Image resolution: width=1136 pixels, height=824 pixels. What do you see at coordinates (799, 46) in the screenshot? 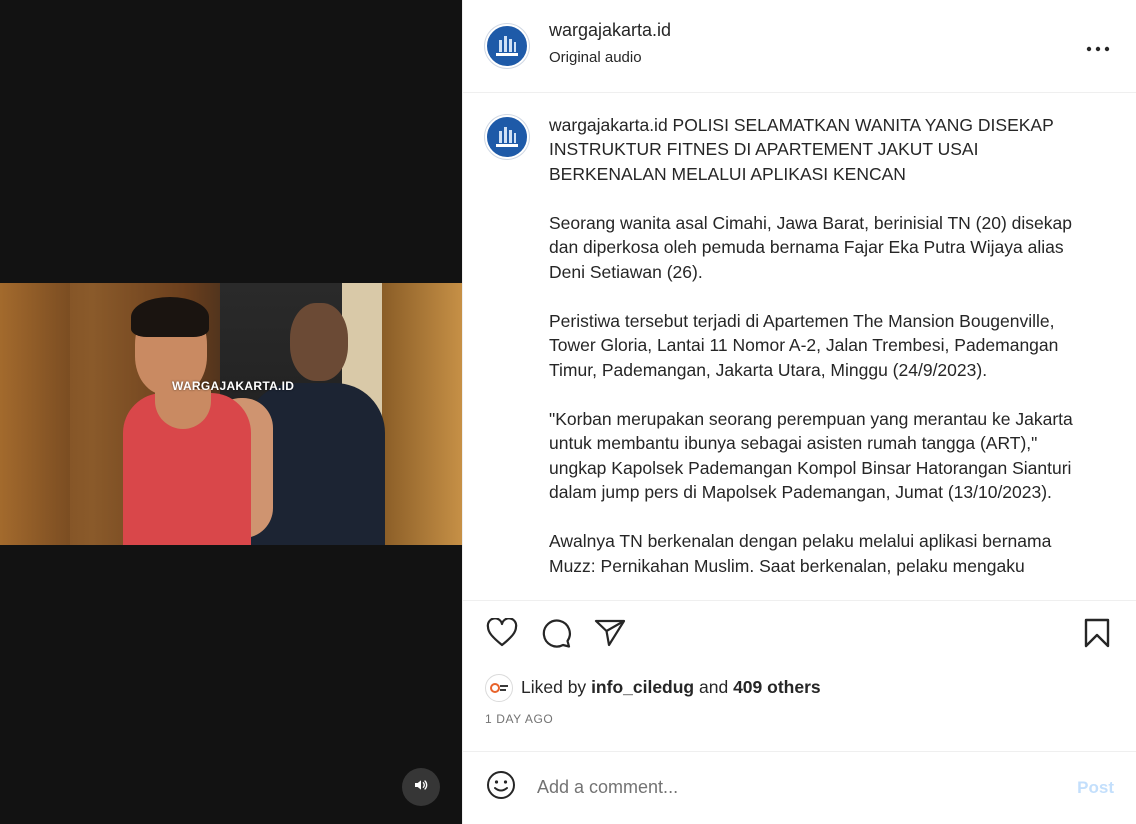
I see `post-header: wargajakarta.id Original audio` at bounding box center [799, 46].